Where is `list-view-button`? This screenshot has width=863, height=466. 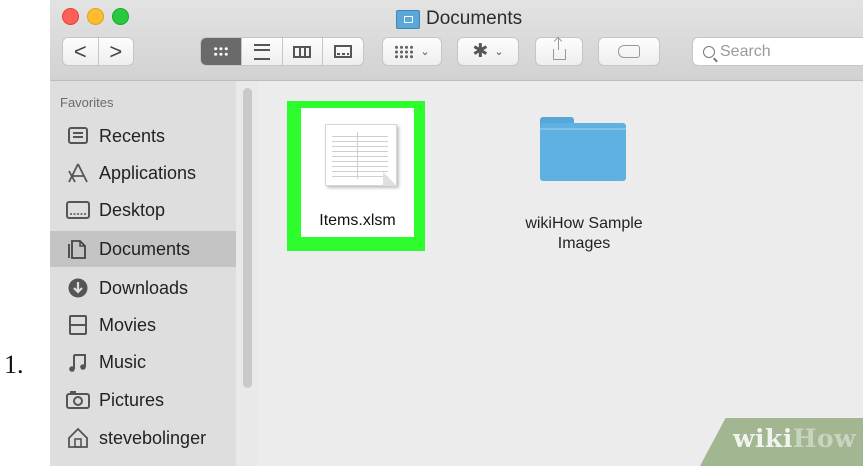
list-view-button is located at coordinates (261, 51).